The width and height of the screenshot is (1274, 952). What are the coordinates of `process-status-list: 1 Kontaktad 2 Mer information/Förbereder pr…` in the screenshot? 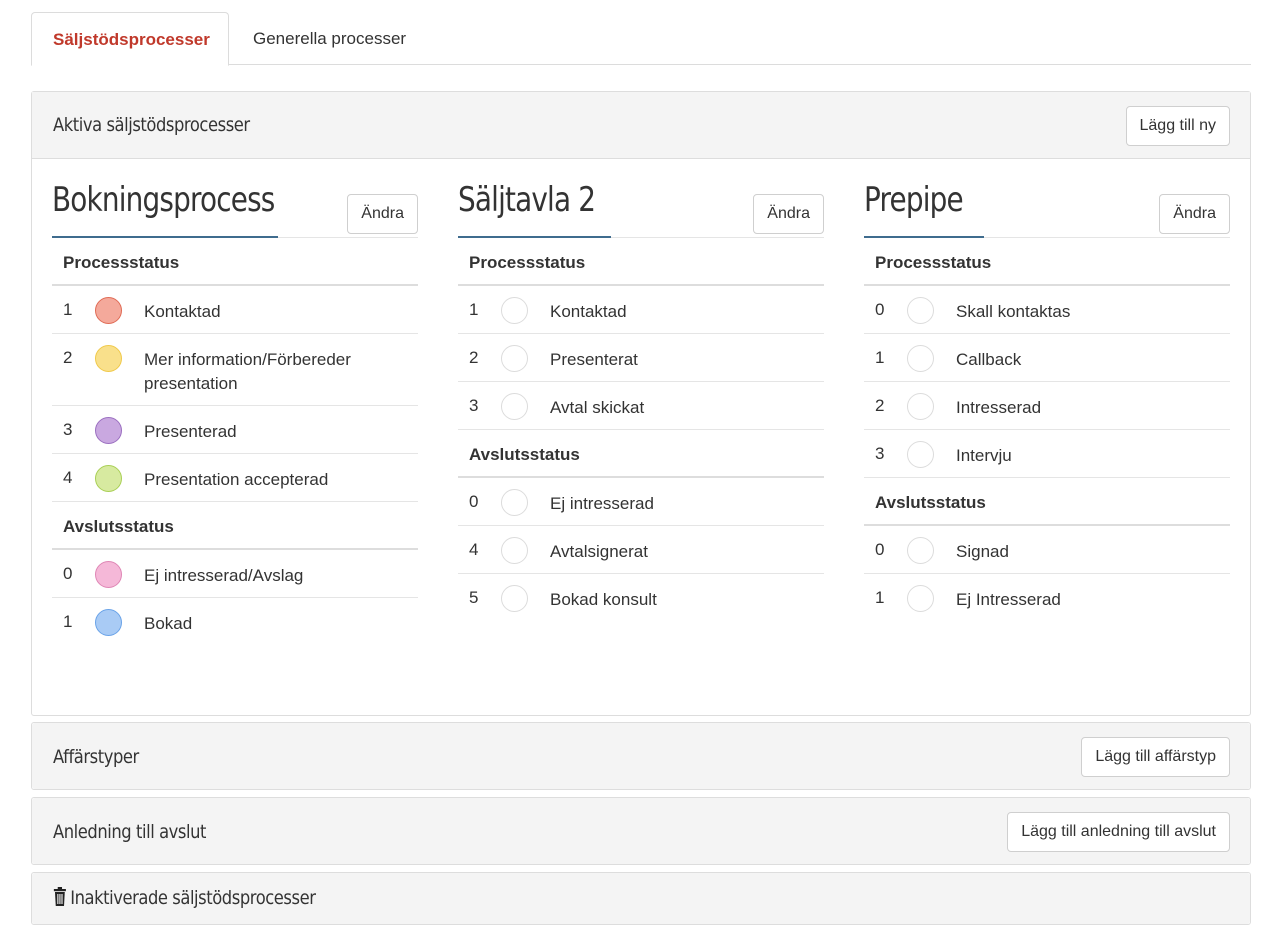 It's located at (235, 394).